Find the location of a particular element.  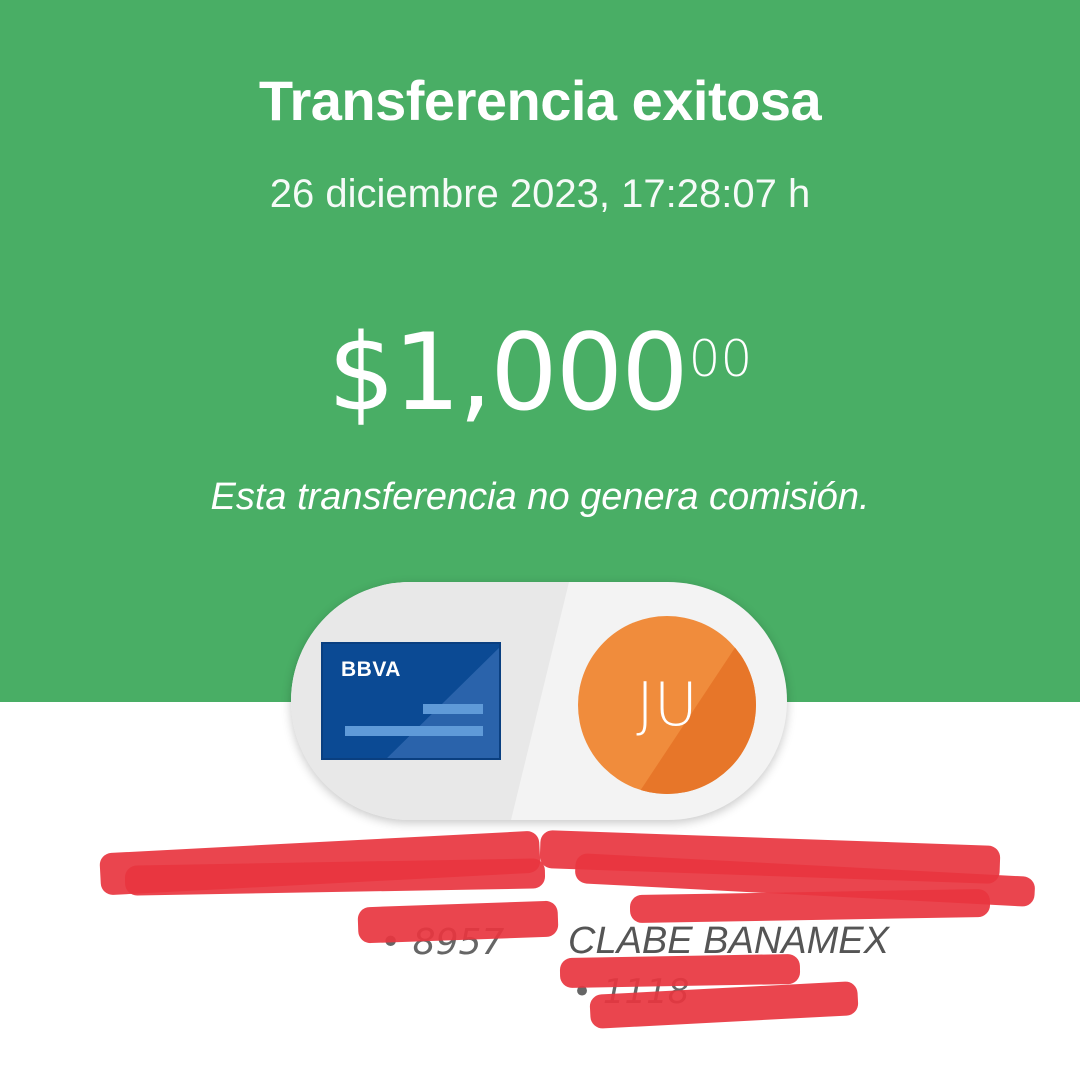

commission-note: Esta transferencia no genera comisión. is located at coordinates (540, 497).